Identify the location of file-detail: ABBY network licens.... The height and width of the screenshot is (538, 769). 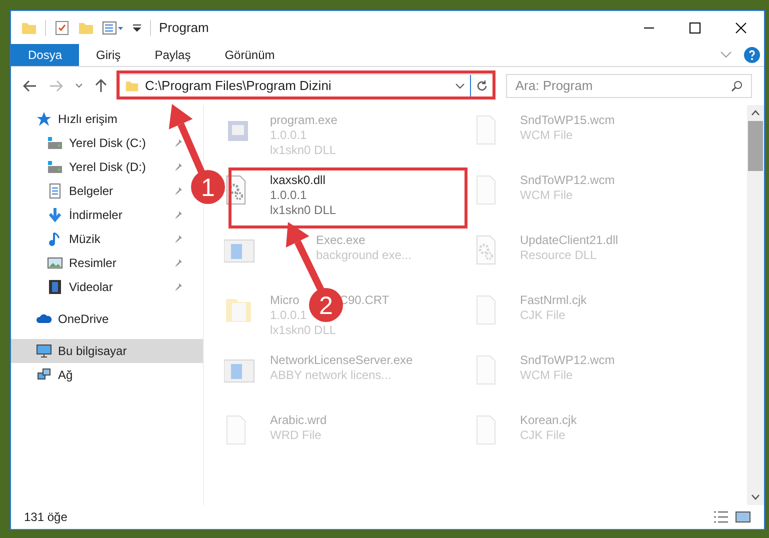
(331, 375).